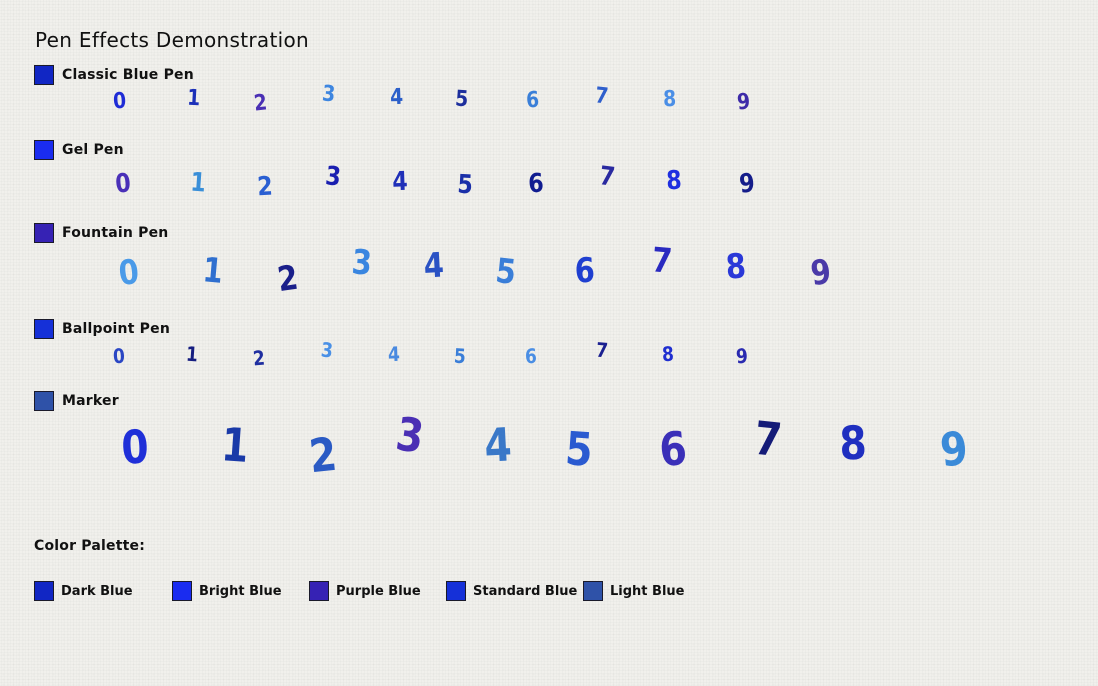 The image size is (1098, 686). I want to click on palette-label: Standard Blue, so click(525, 591).